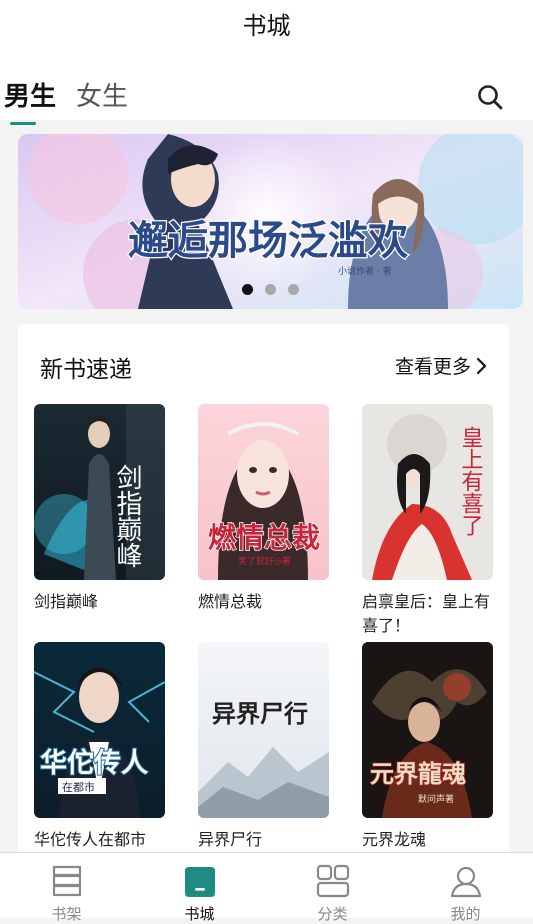 Image resolution: width=533 pixels, height=924 pixels. Describe the element at coordinates (333, 881) in the screenshot. I see `category-icon` at that location.